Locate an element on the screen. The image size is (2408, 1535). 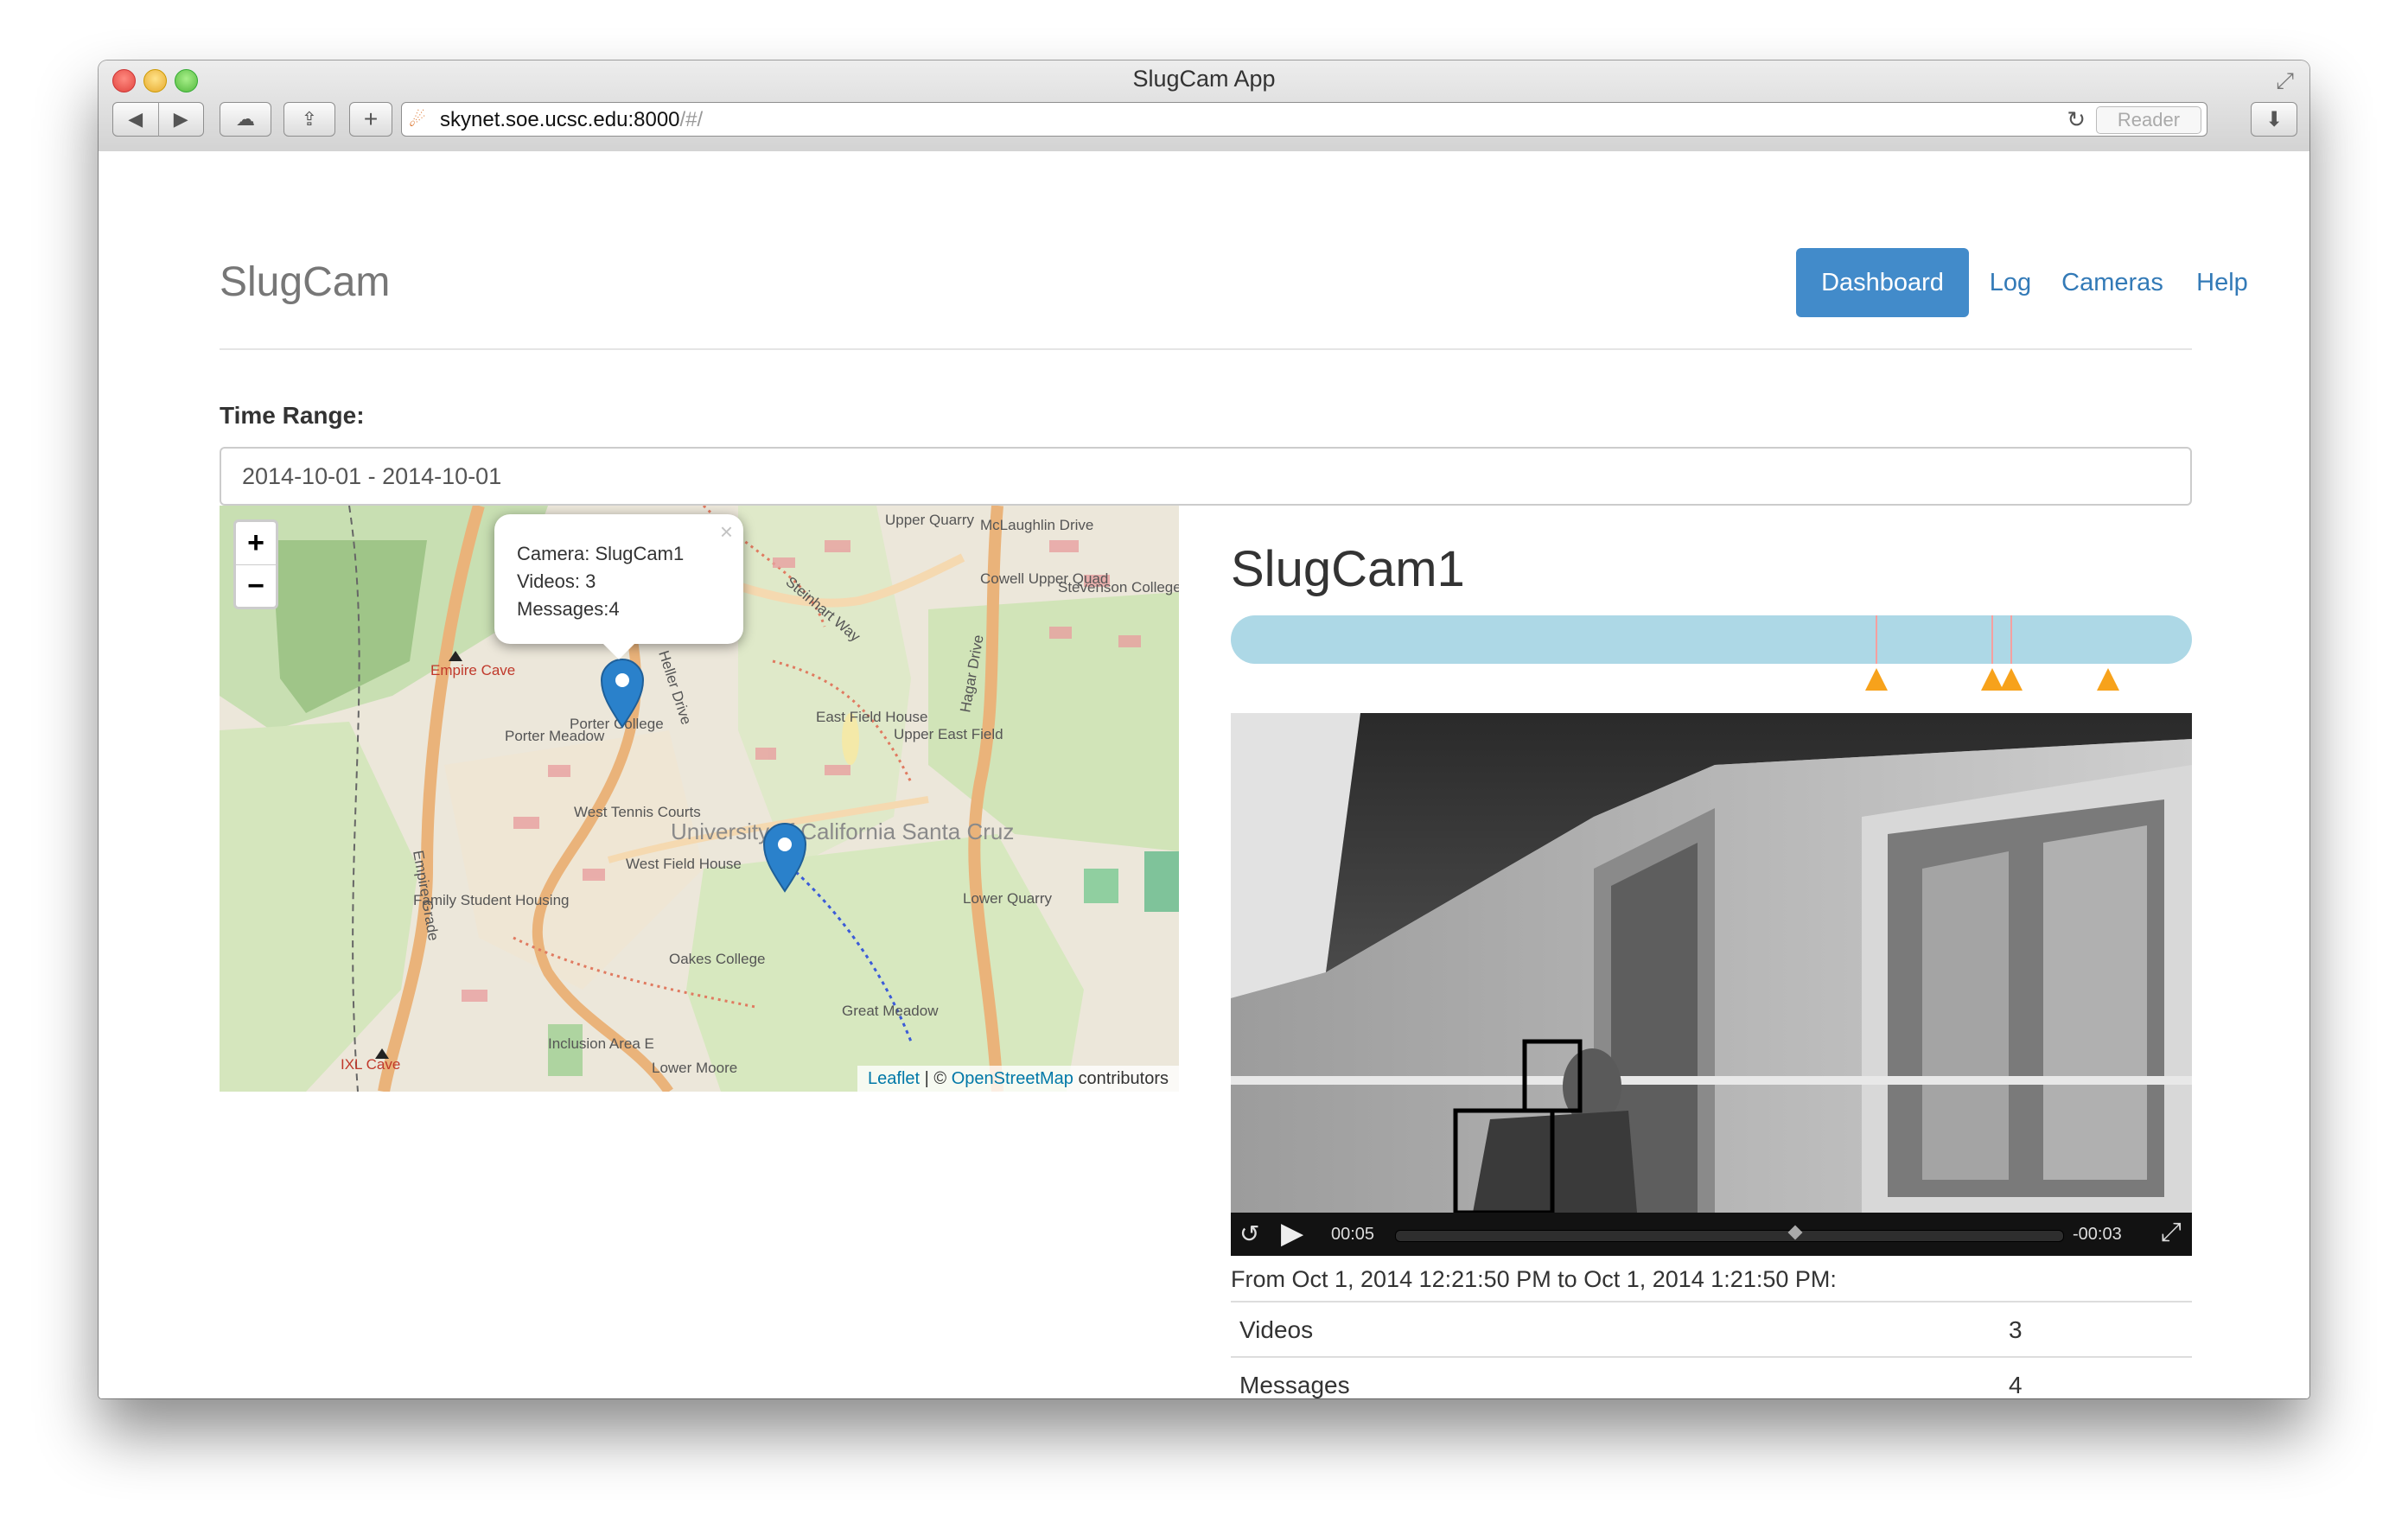
map-label: Upper Quarry is located at coordinates (929, 520).